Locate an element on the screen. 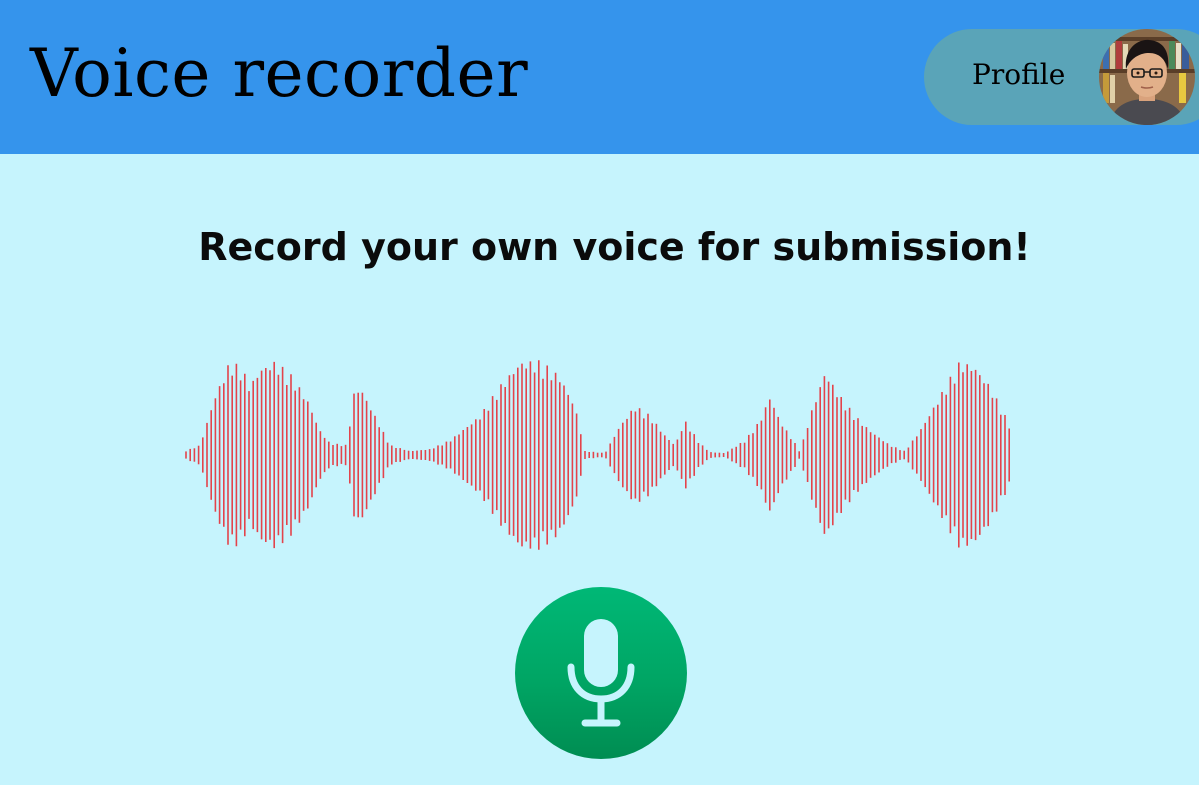  page-headline: Record your own voice for submission! is located at coordinates (614, 247).